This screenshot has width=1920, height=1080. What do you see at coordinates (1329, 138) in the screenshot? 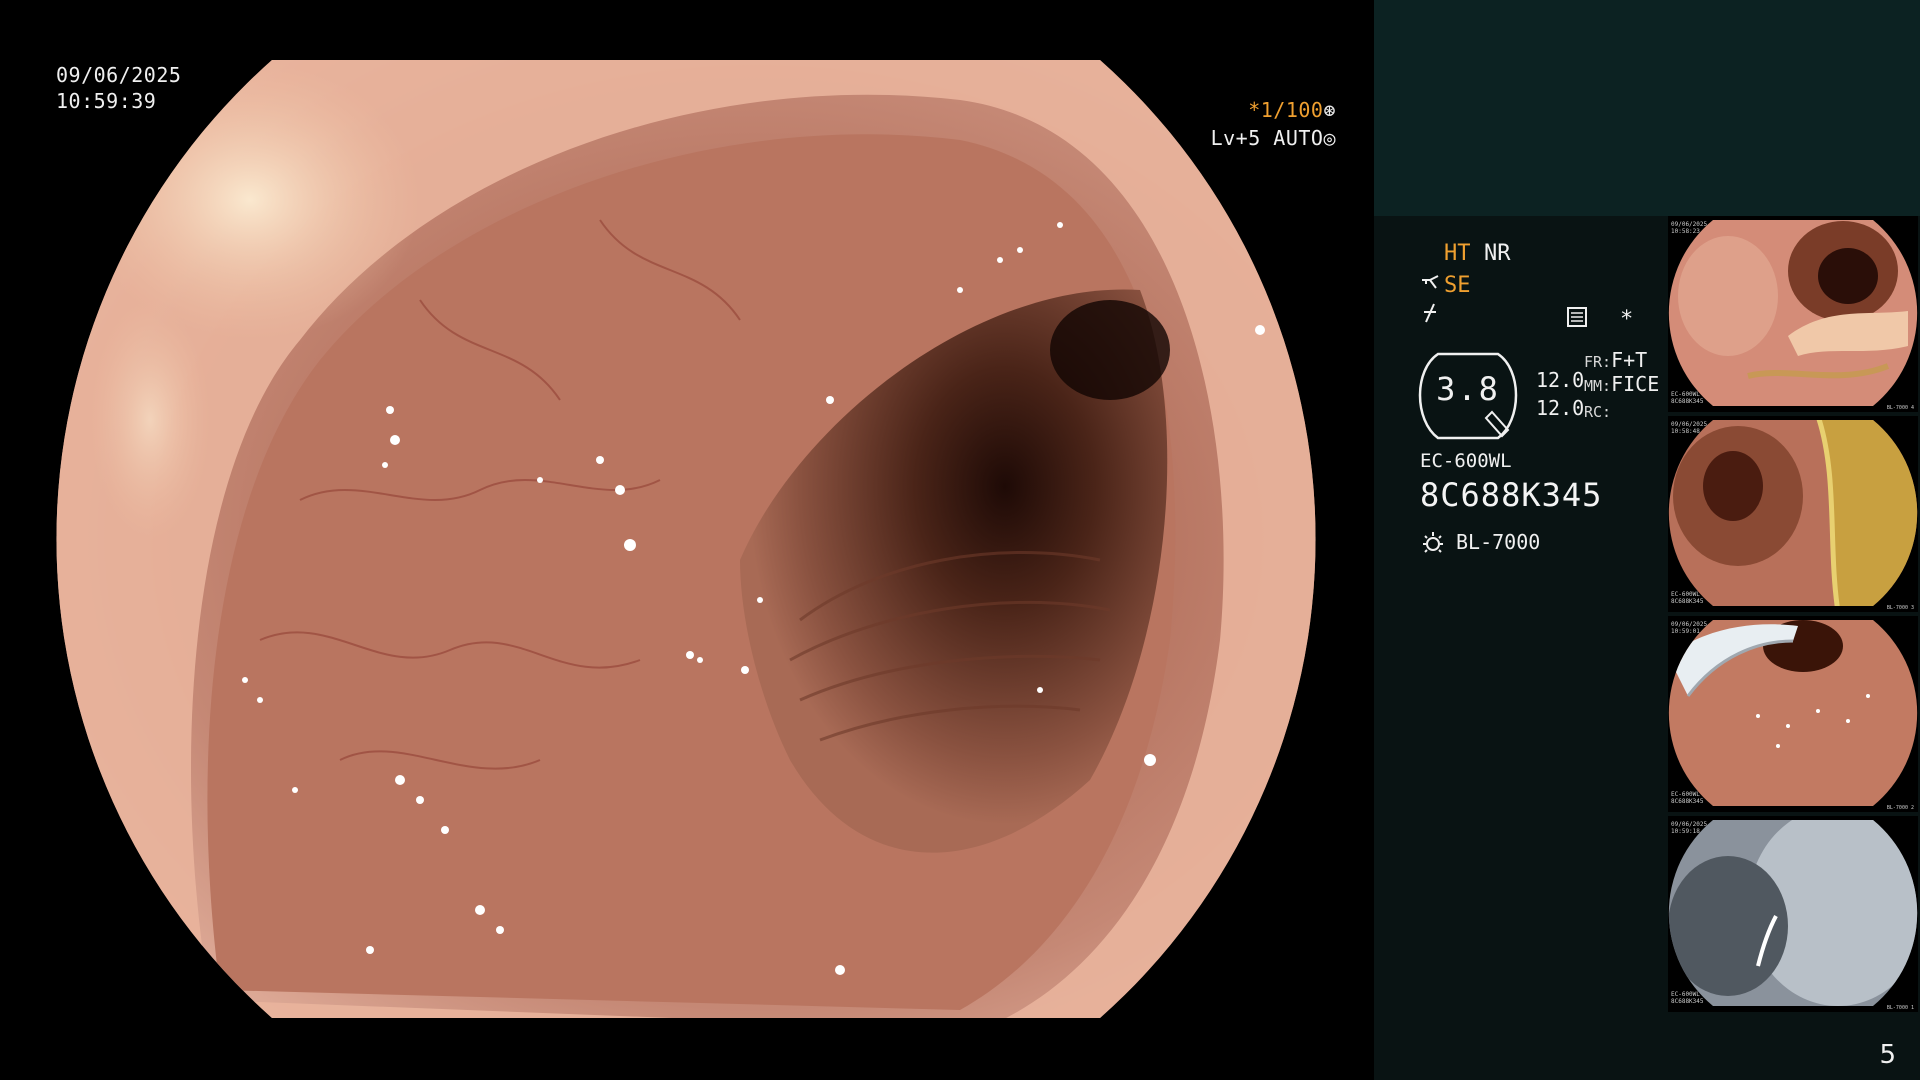
I see `auto-iris-icon: ◎` at bounding box center [1329, 138].